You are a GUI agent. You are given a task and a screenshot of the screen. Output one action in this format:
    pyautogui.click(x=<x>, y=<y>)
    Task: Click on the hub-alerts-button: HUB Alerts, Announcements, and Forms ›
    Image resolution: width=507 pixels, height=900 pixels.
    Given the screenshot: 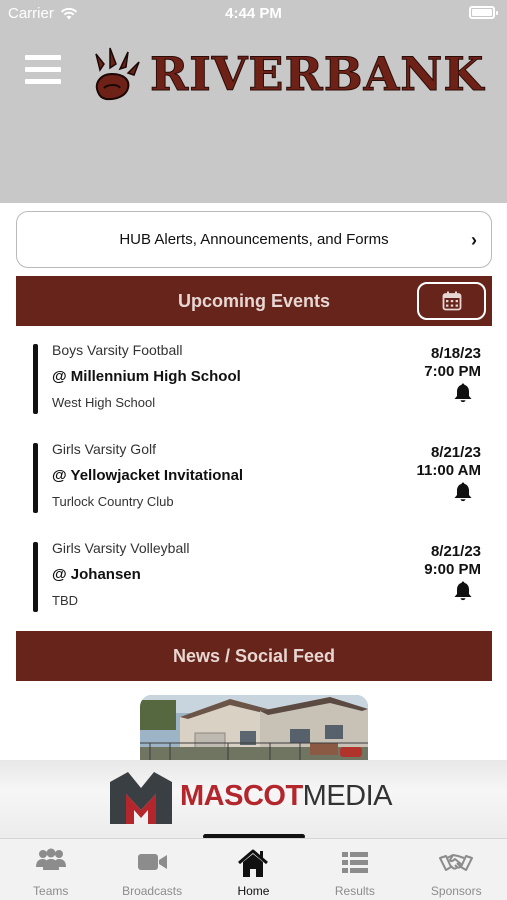 What is the action you would take?
    pyautogui.click(x=254, y=239)
    